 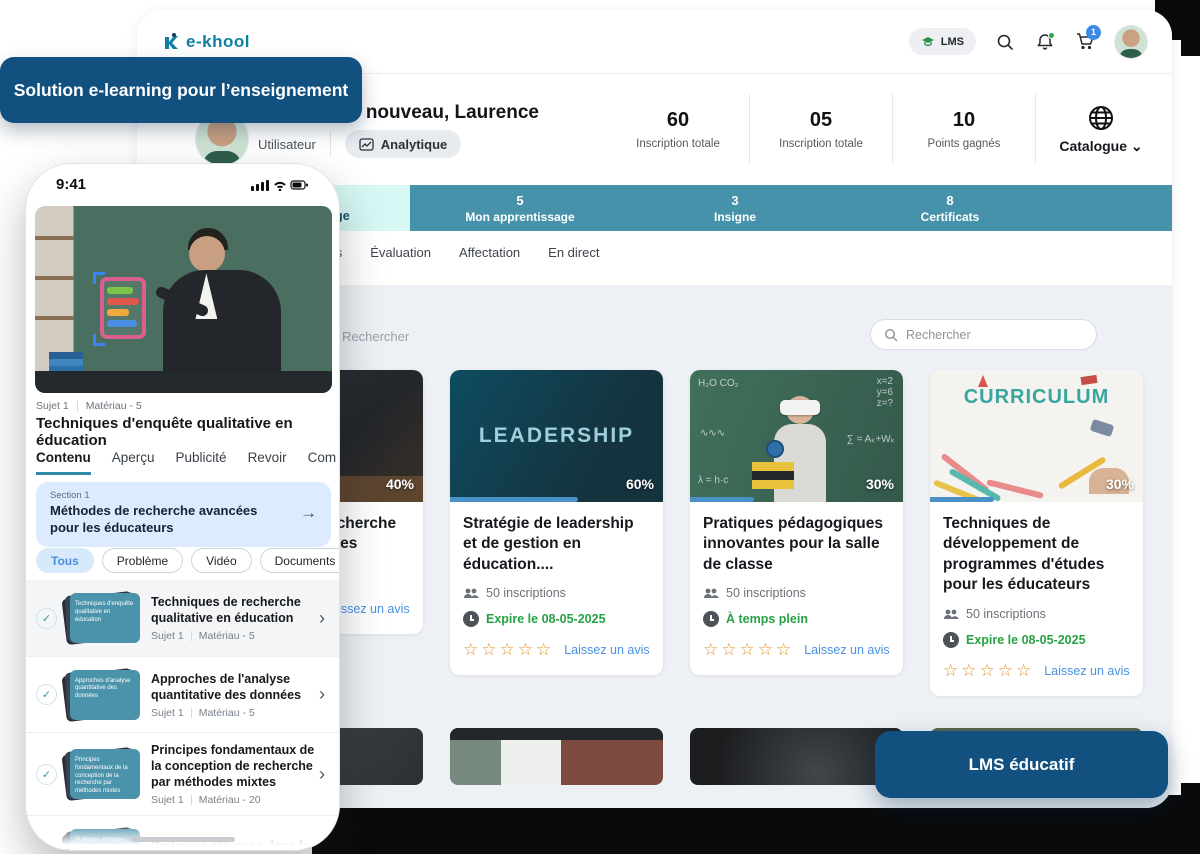 What do you see at coordinates (950, 208) in the screenshot?
I see `tab-certificates: 8 Certificats` at bounding box center [950, 208].